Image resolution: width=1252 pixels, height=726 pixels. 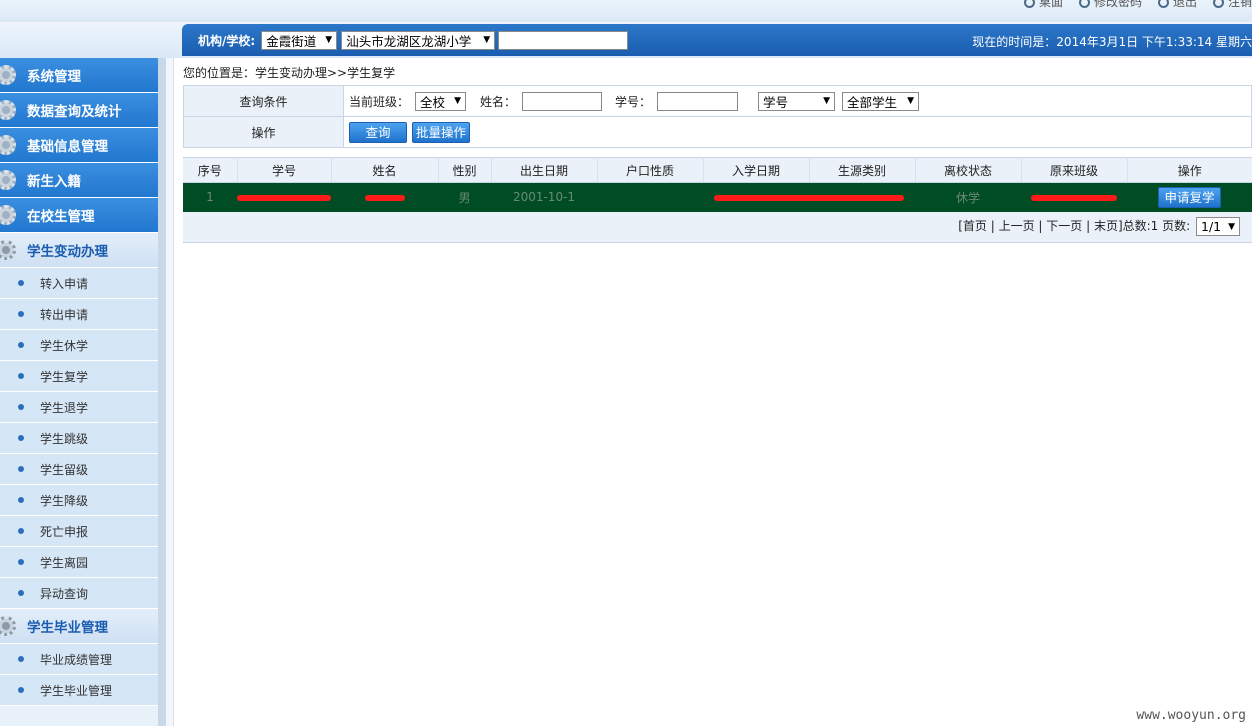 I want to click on sidebar-item-repeat-grade: 学生留级, so click(x=79, y=469).